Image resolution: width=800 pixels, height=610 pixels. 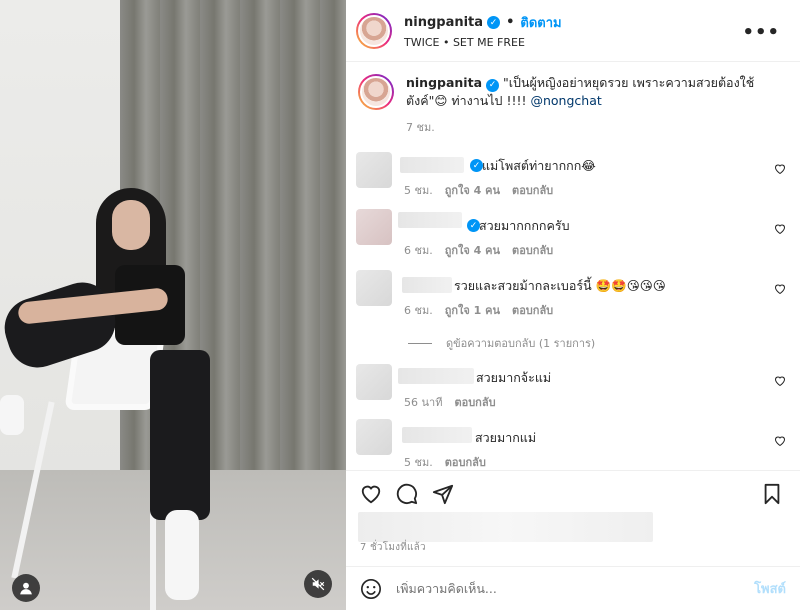 What do you see at coordinates (472, 310) in the screenshot?
I see `comment-likes: ถูกใจ 1 คน` at bounding box center [472, 310].